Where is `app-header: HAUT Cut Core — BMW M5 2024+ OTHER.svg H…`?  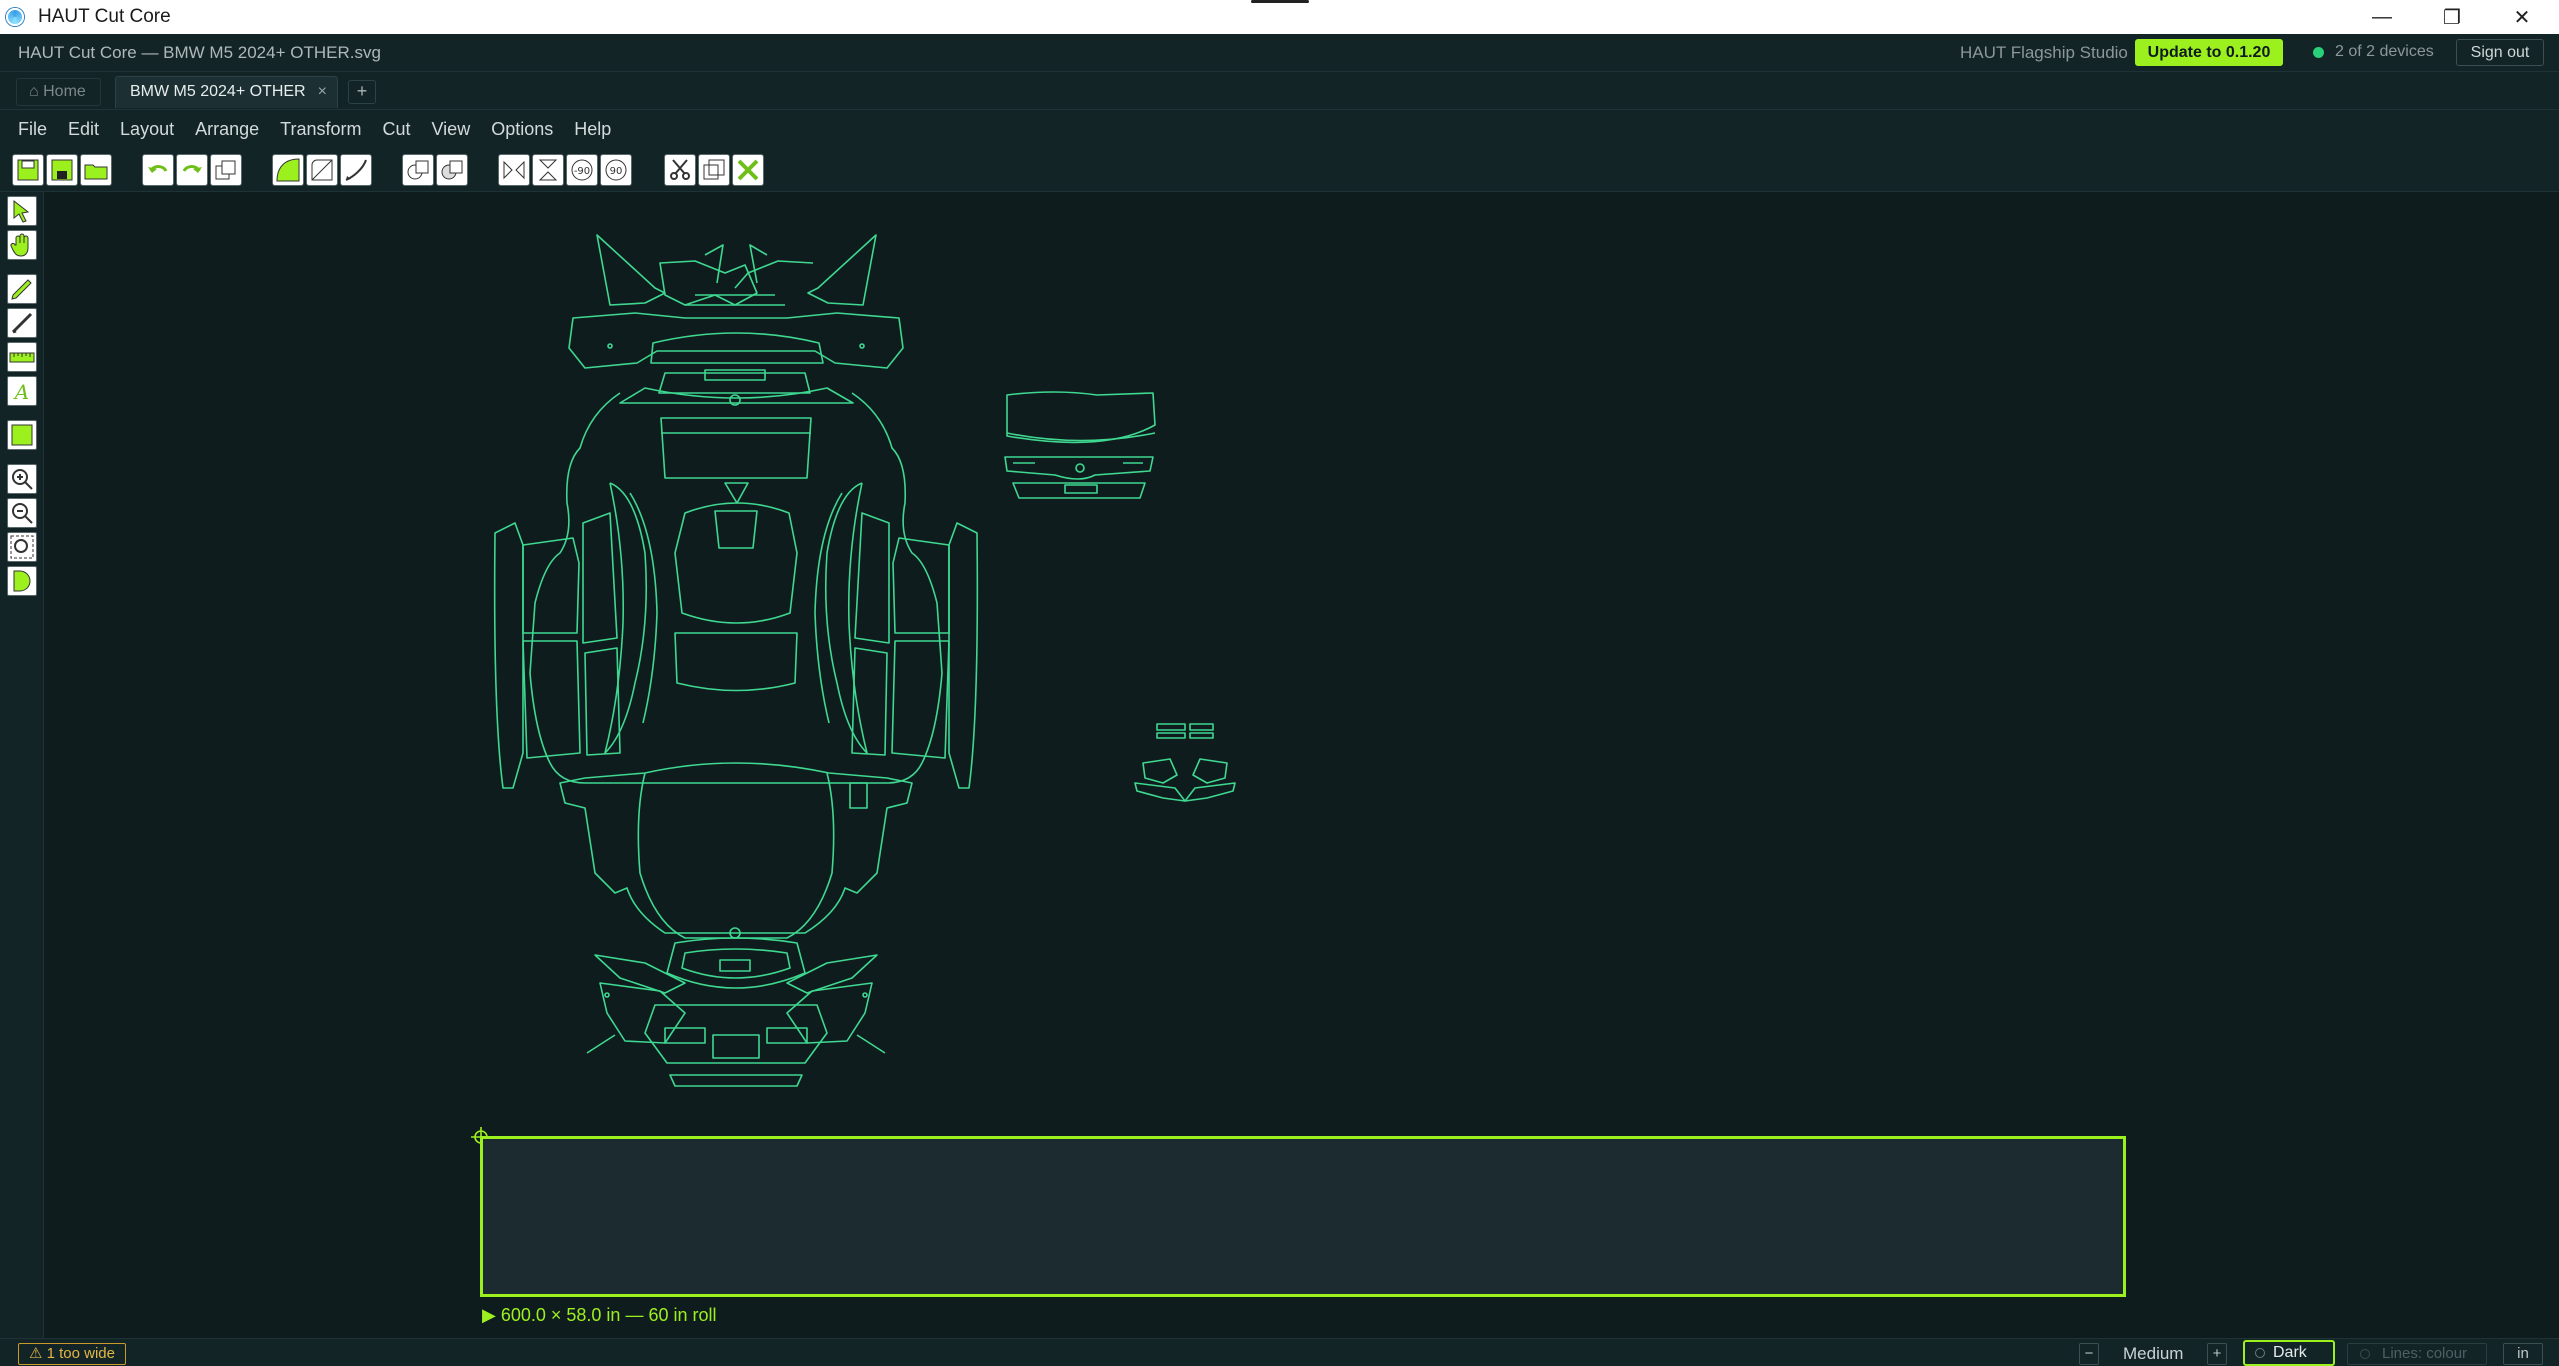 app-header: HAUT Cut Core — BMW M5 2024+ OTHER.svg H… is located at coordinates (1279, 53).